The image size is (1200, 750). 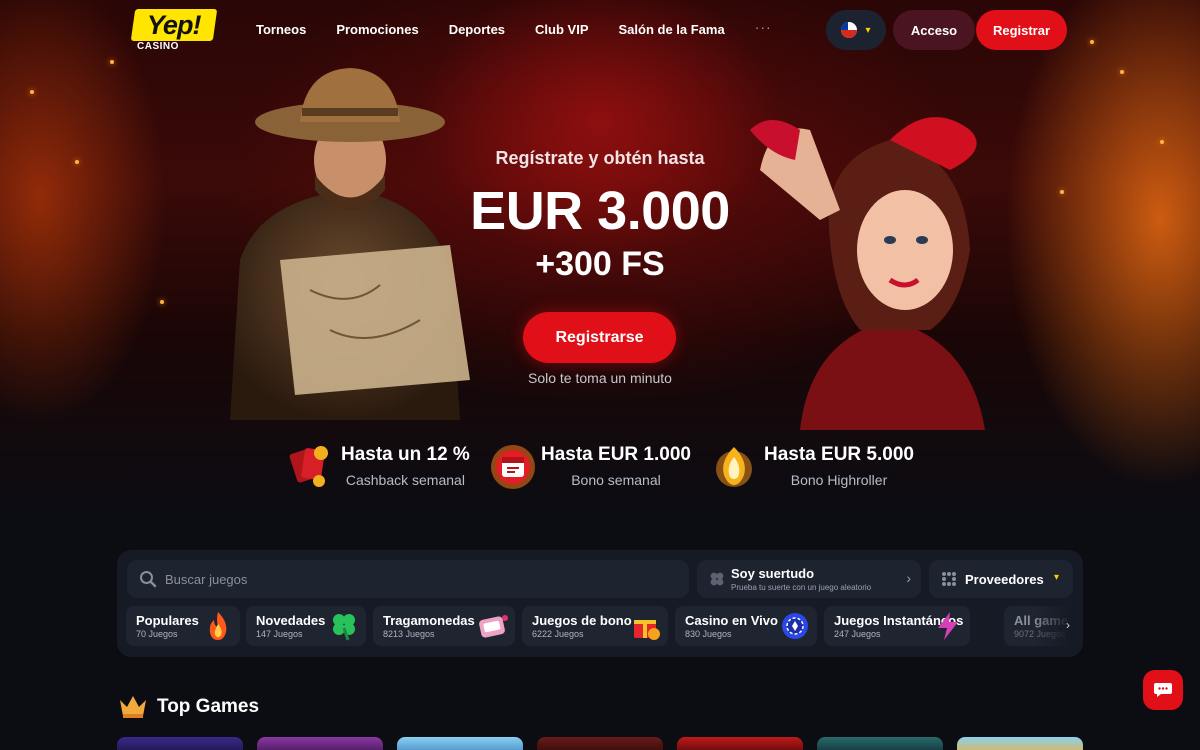 I want to click on category-casino-vivo: Casino en Vivo 830 Juegos, so click(x=746, y=626).